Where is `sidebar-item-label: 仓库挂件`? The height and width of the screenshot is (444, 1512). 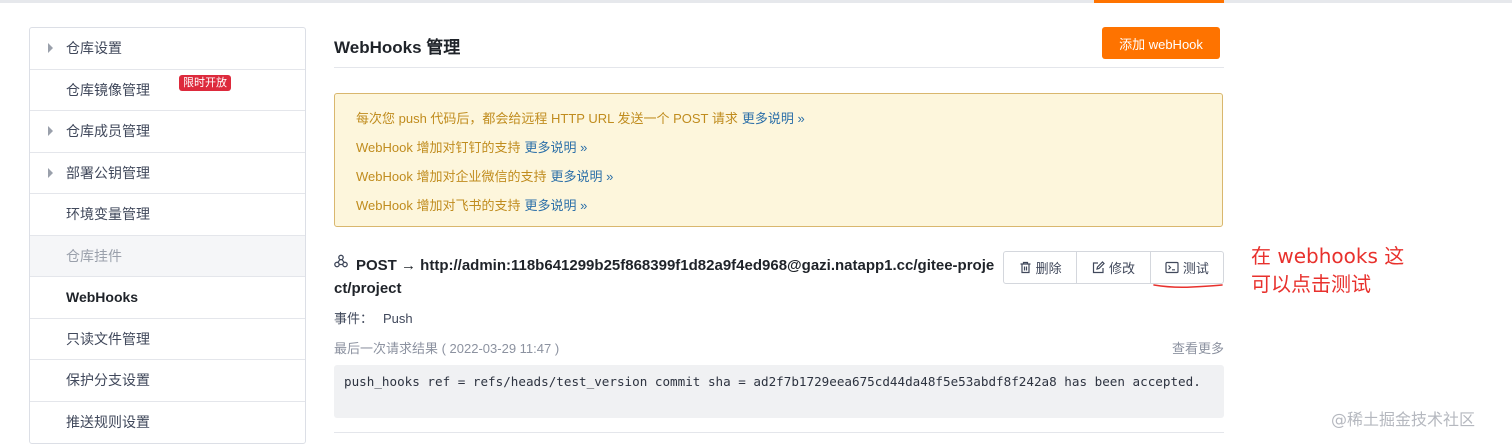
sidebar-item-label: 仓库挂件 is located at coordinates (94, 255).